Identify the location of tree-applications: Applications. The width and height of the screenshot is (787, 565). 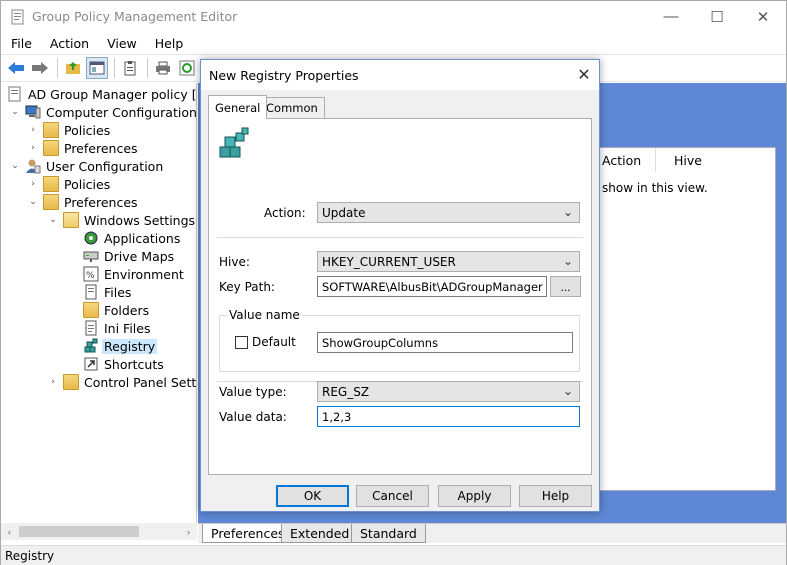
(131, 238).